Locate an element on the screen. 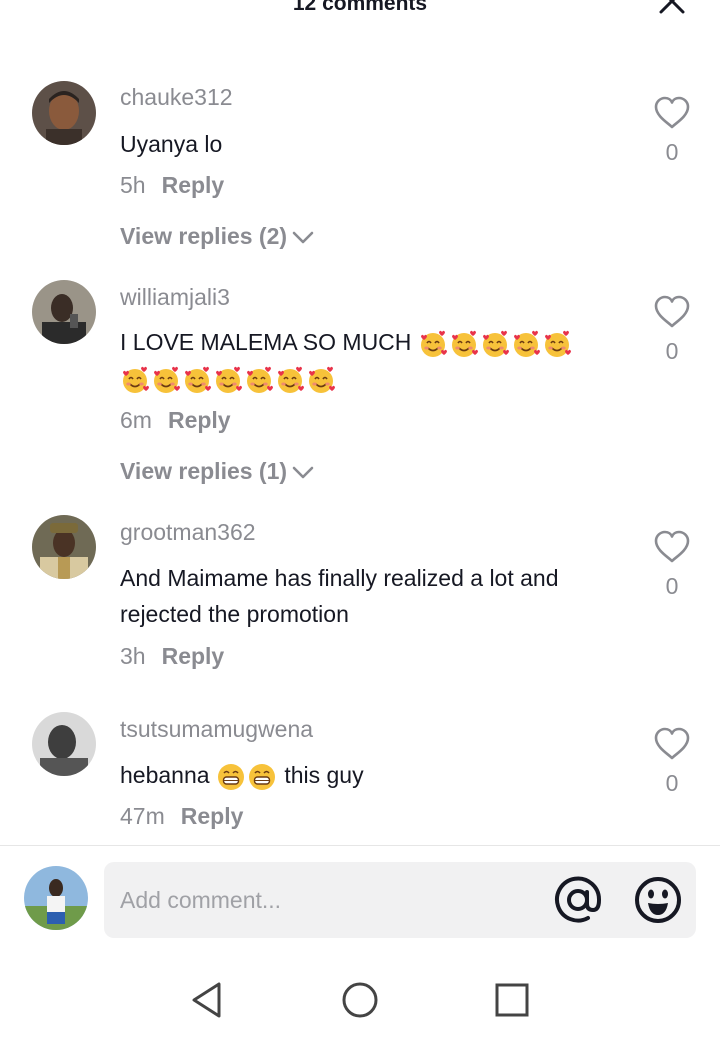 The height and width of the screenshot is (1040, 720). back-button is located at coordinates (208, 1000).